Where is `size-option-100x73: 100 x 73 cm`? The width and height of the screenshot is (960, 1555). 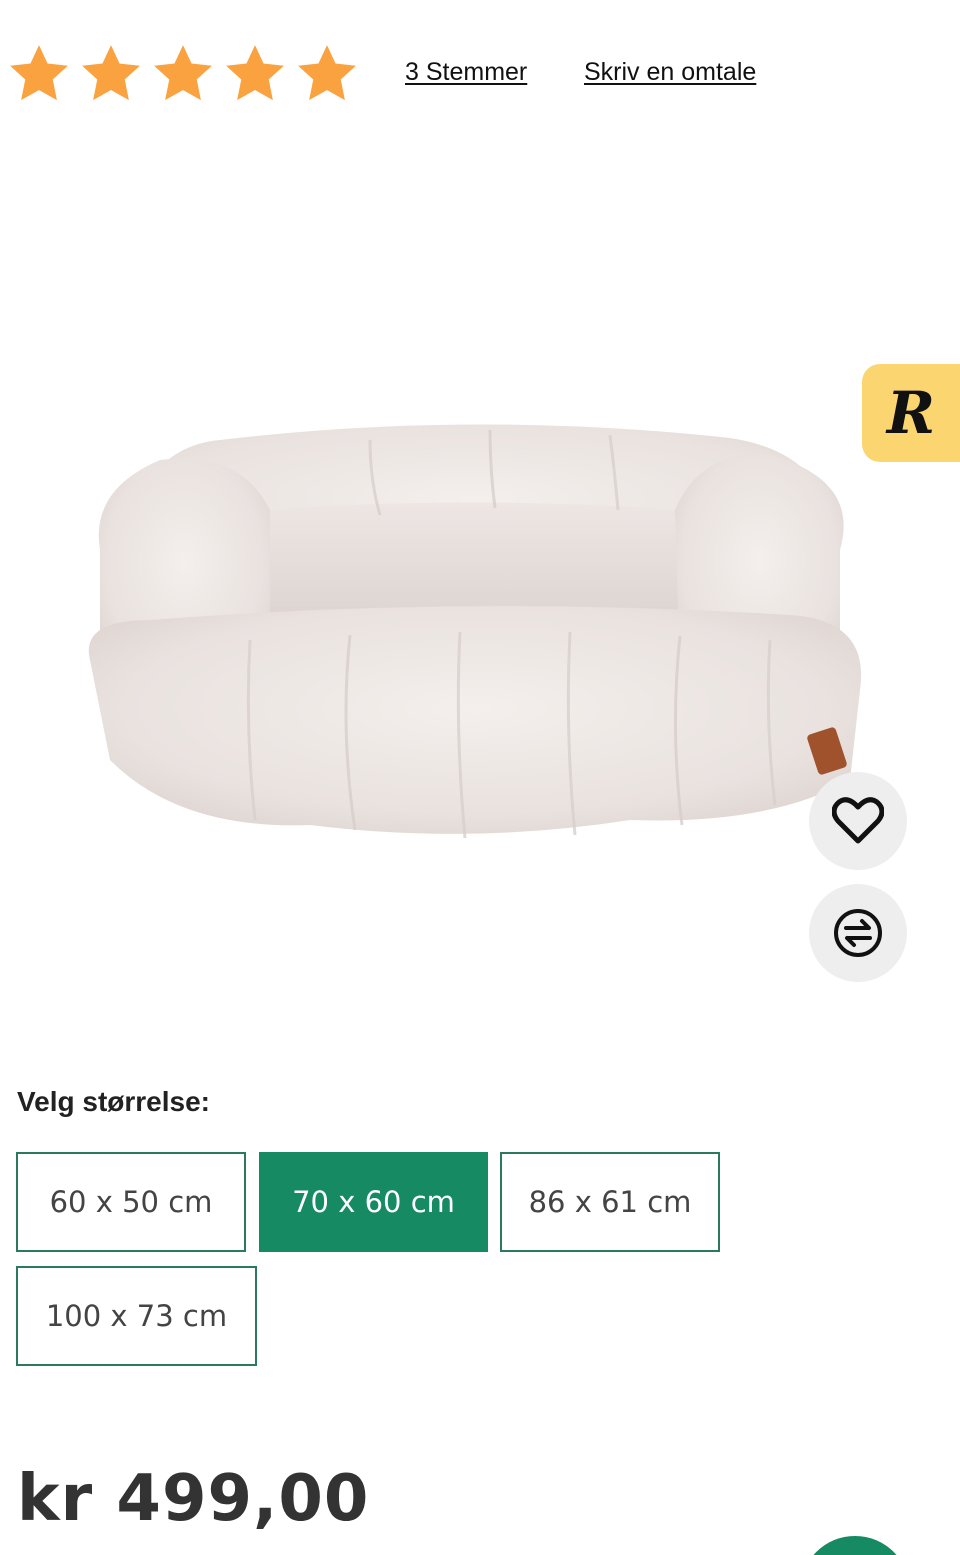 size-option-100x73: 100 x 73 cm is located at coordinates (136, 1316).